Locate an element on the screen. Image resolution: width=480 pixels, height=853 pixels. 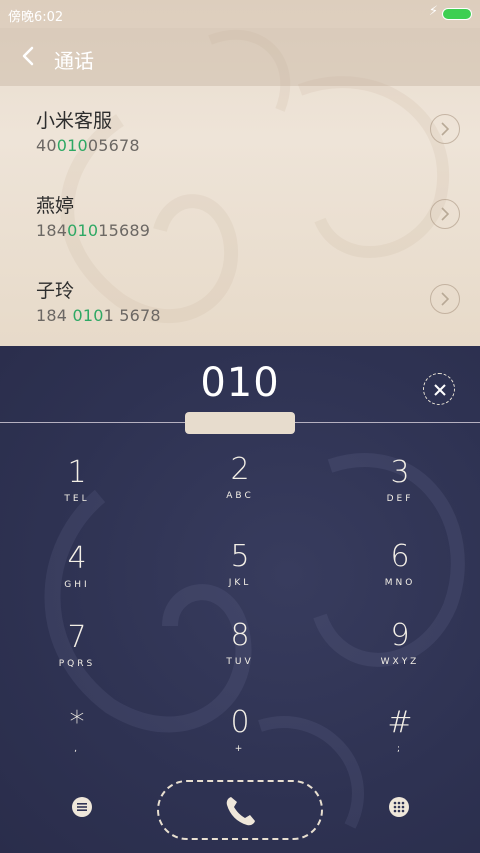
result-row: 燕婷 18401015689 is located at coordinates (240, 213).